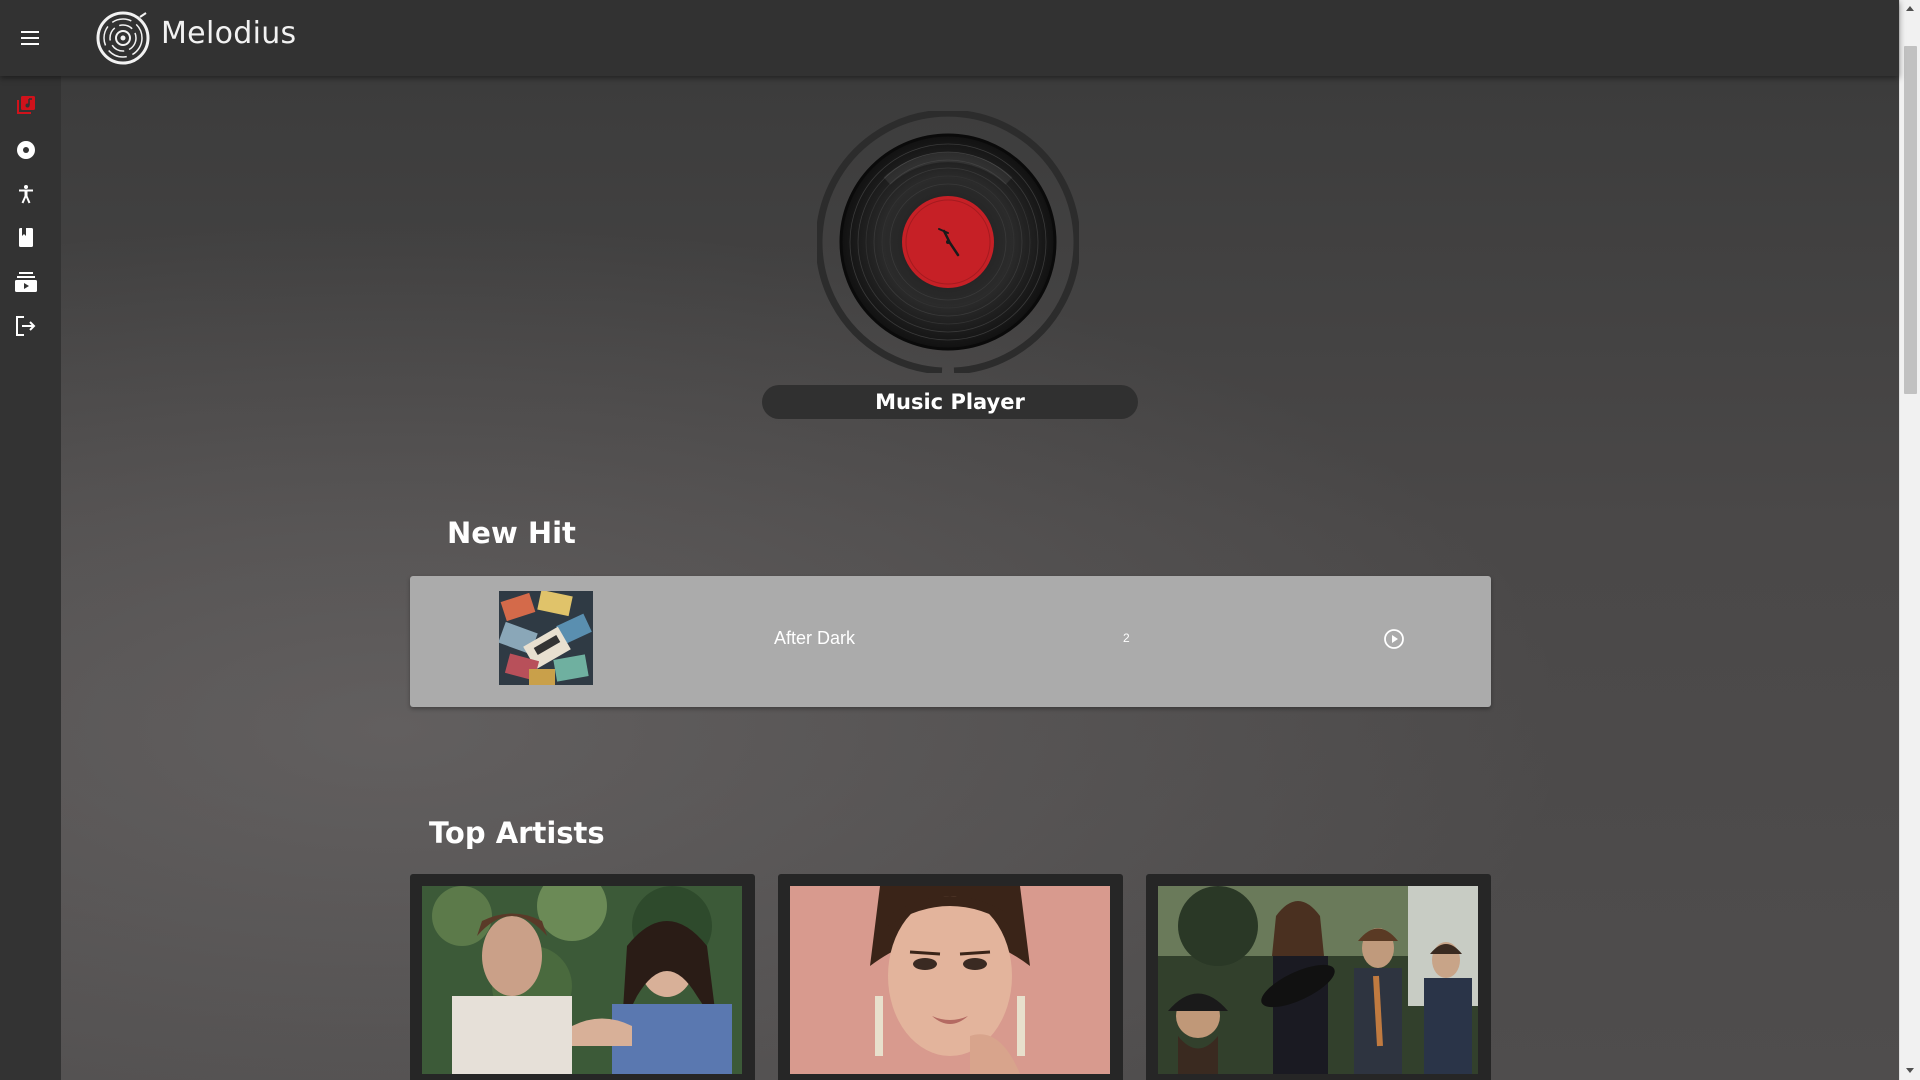 The image size is (1920, 1080). I want to click on library-music-icon, so click(26, 105).